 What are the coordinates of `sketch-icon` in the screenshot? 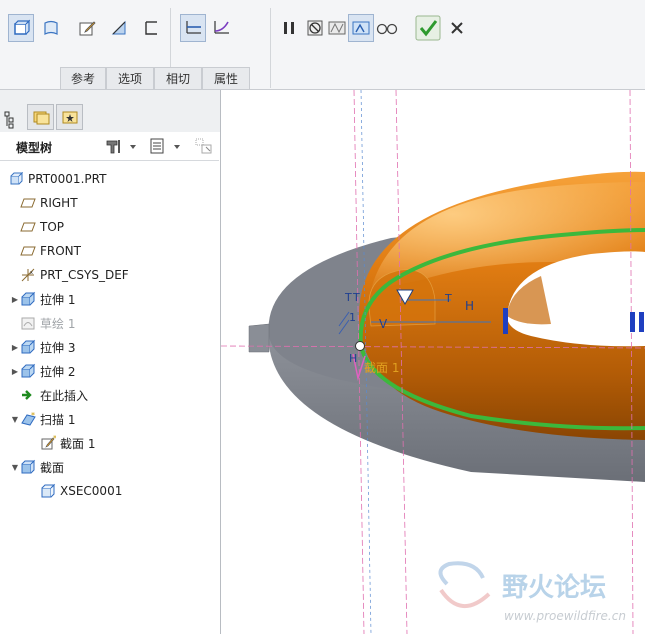 It's located at (28, 323).